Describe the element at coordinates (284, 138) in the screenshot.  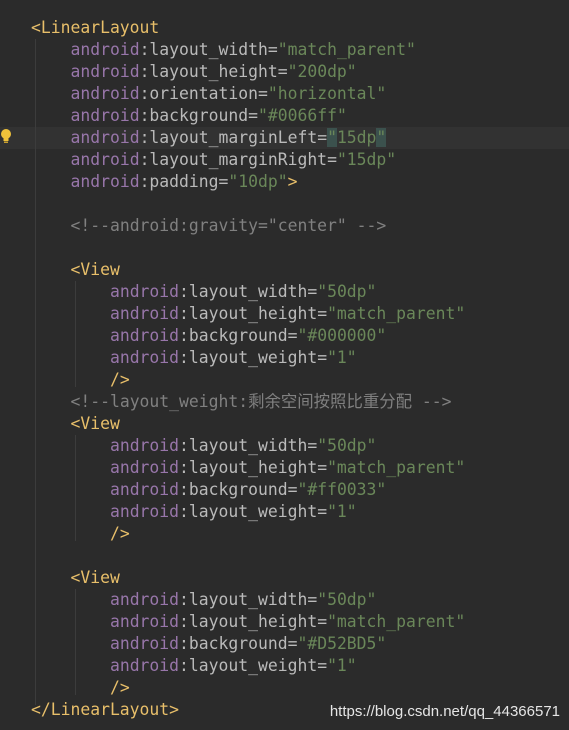
I see `code-line: android:layout_marginLeft="15dp"` at that location.